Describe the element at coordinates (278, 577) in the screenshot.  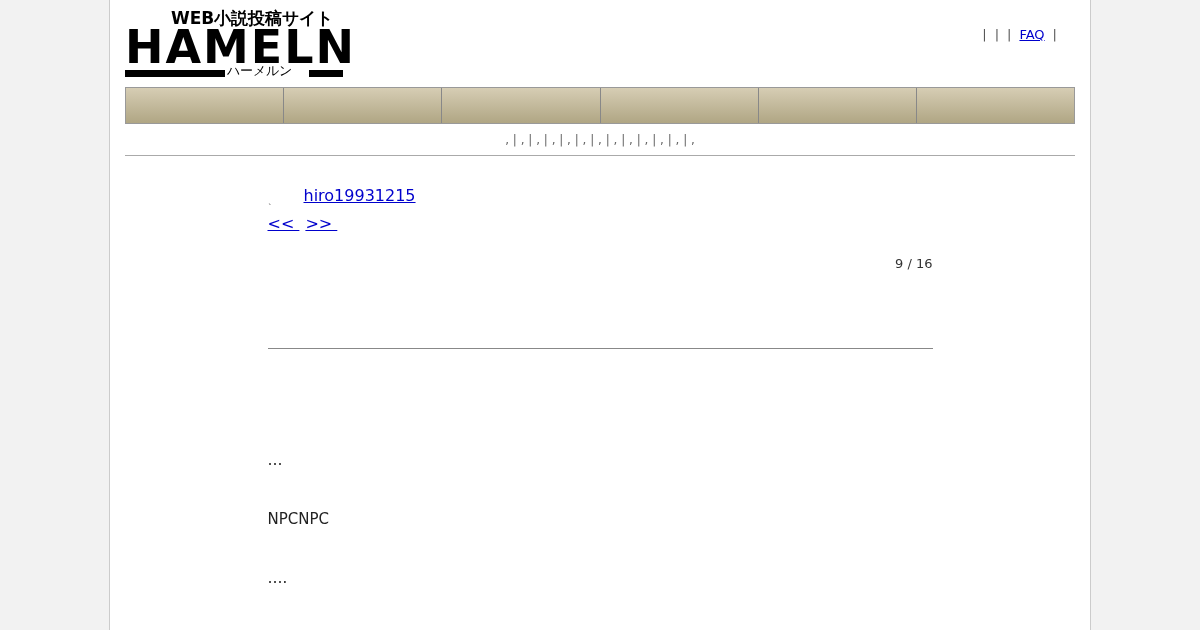
I see `body-text: ….` at that location.